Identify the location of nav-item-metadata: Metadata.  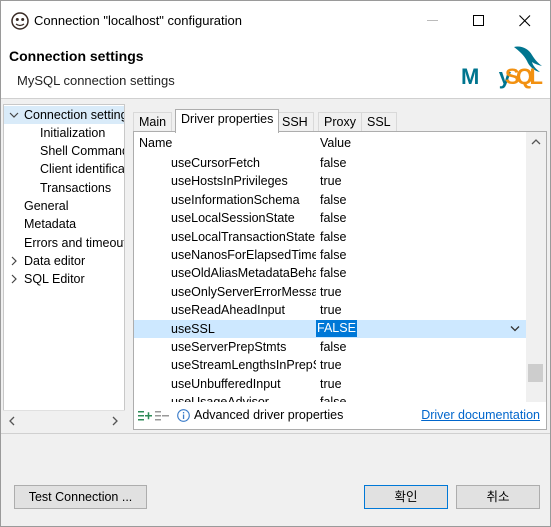
(50, 224).